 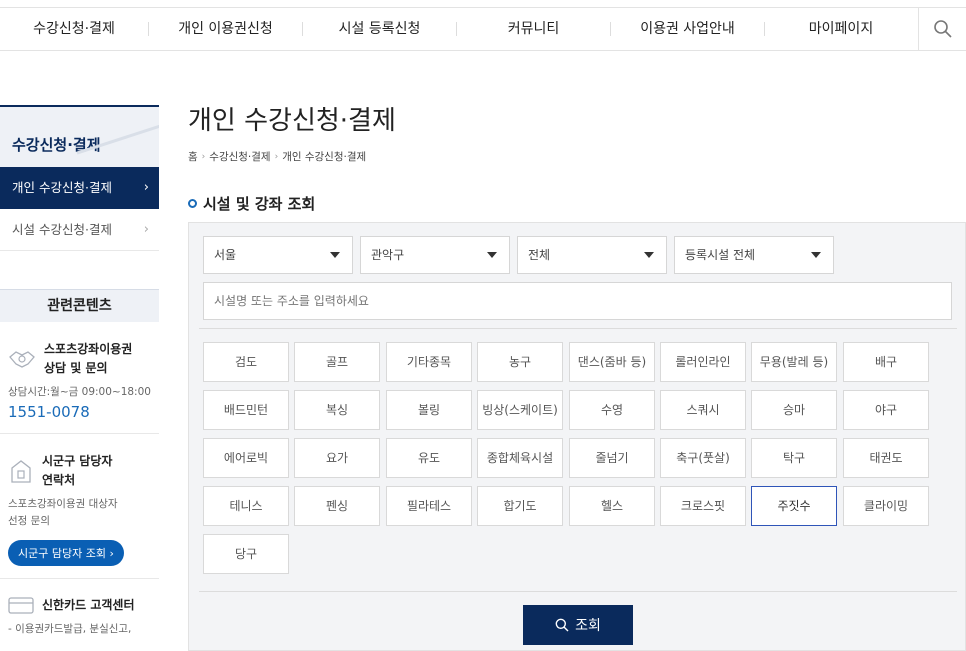 What do you see at coordinates (577, 301) in the screenshot?
I see `facility-search-input` at bounding box center [577, 301].